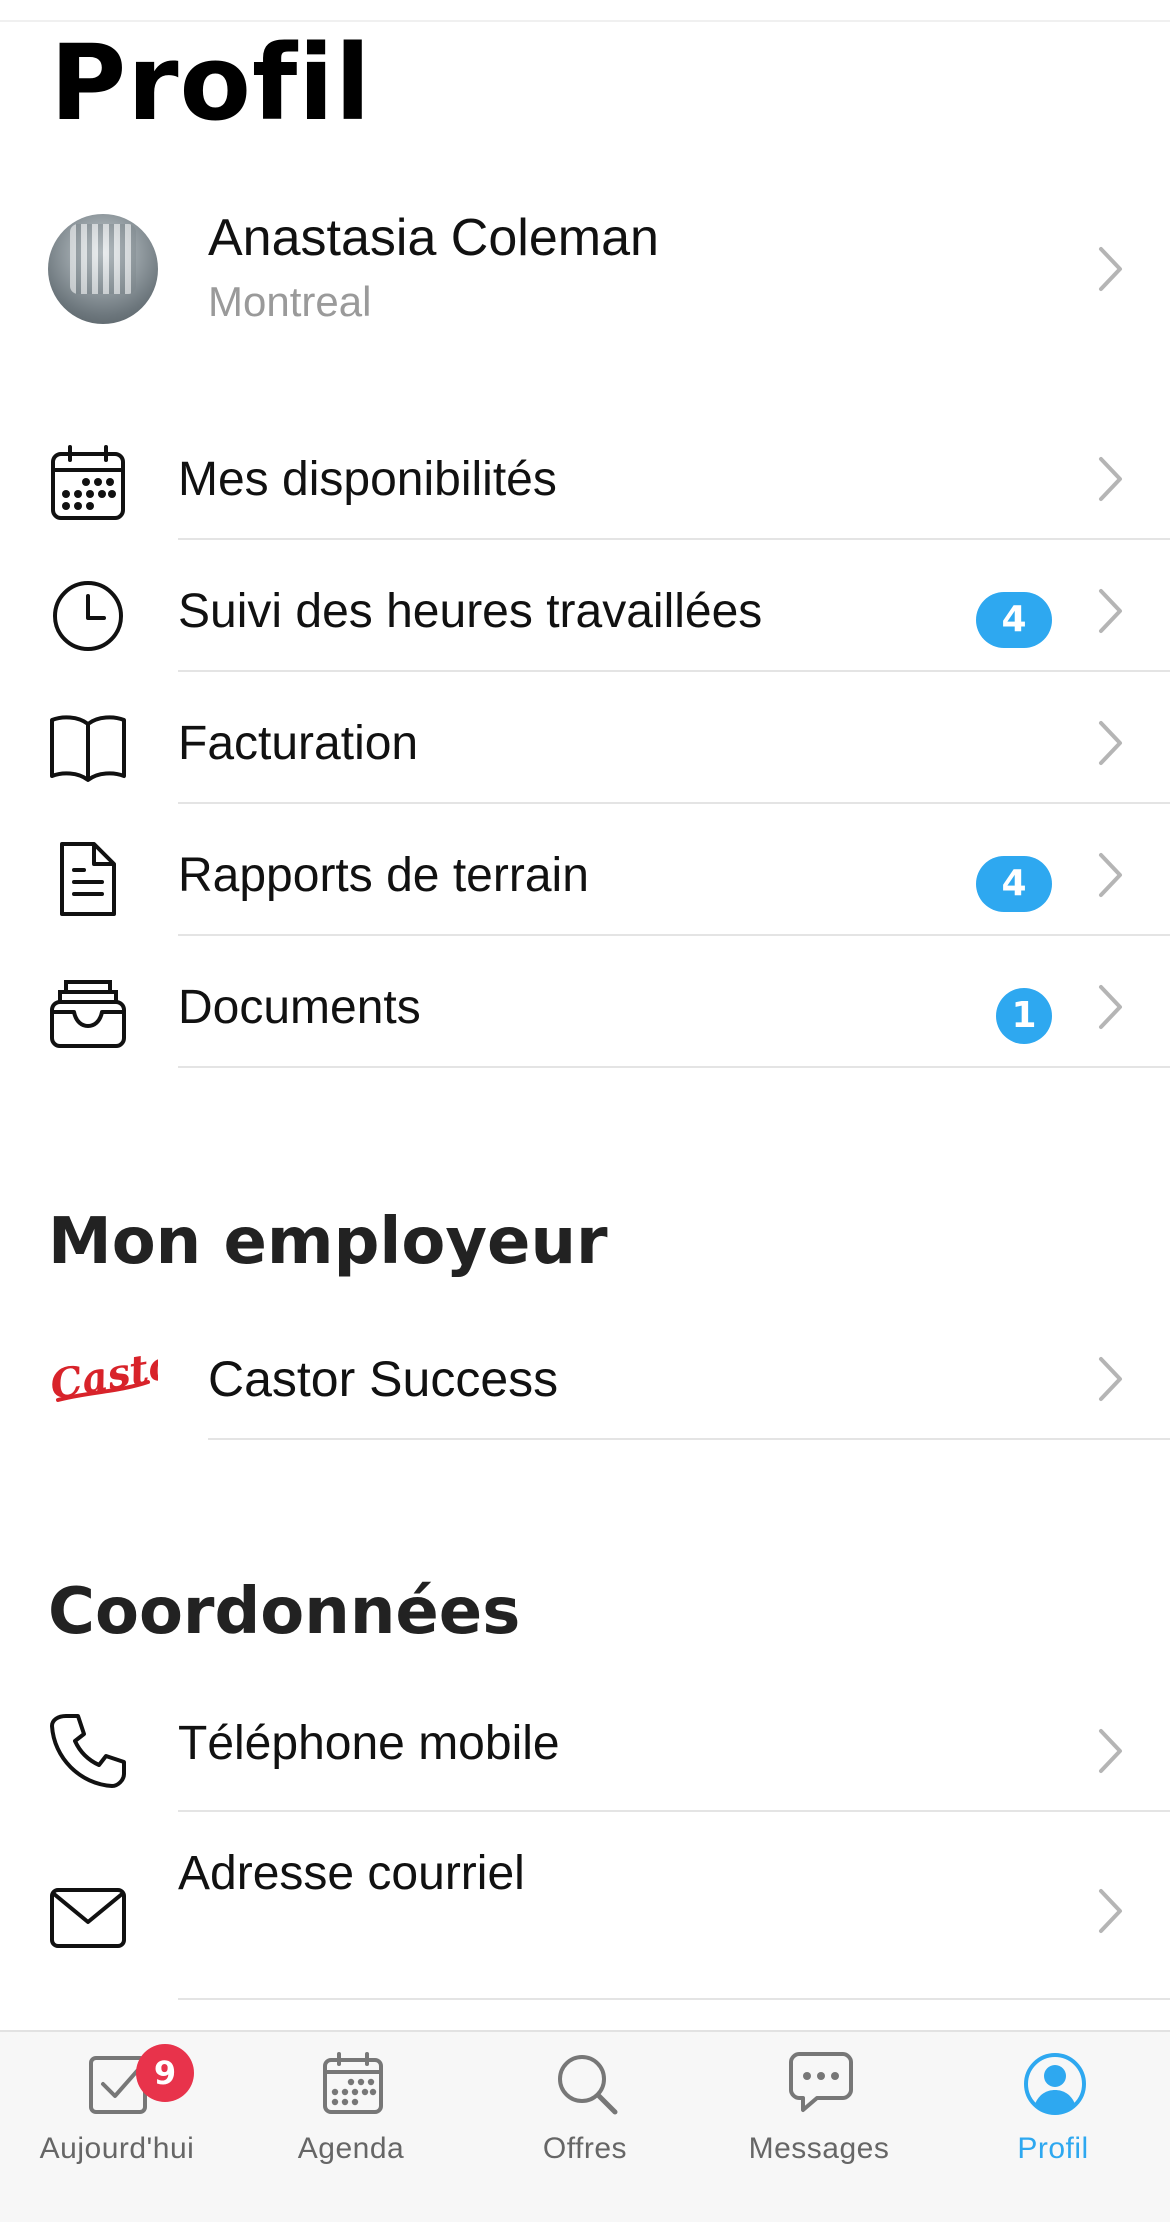 This screenshot has width=1170, height=2222. I want to click on envelope-icon, so click(88, 1918).